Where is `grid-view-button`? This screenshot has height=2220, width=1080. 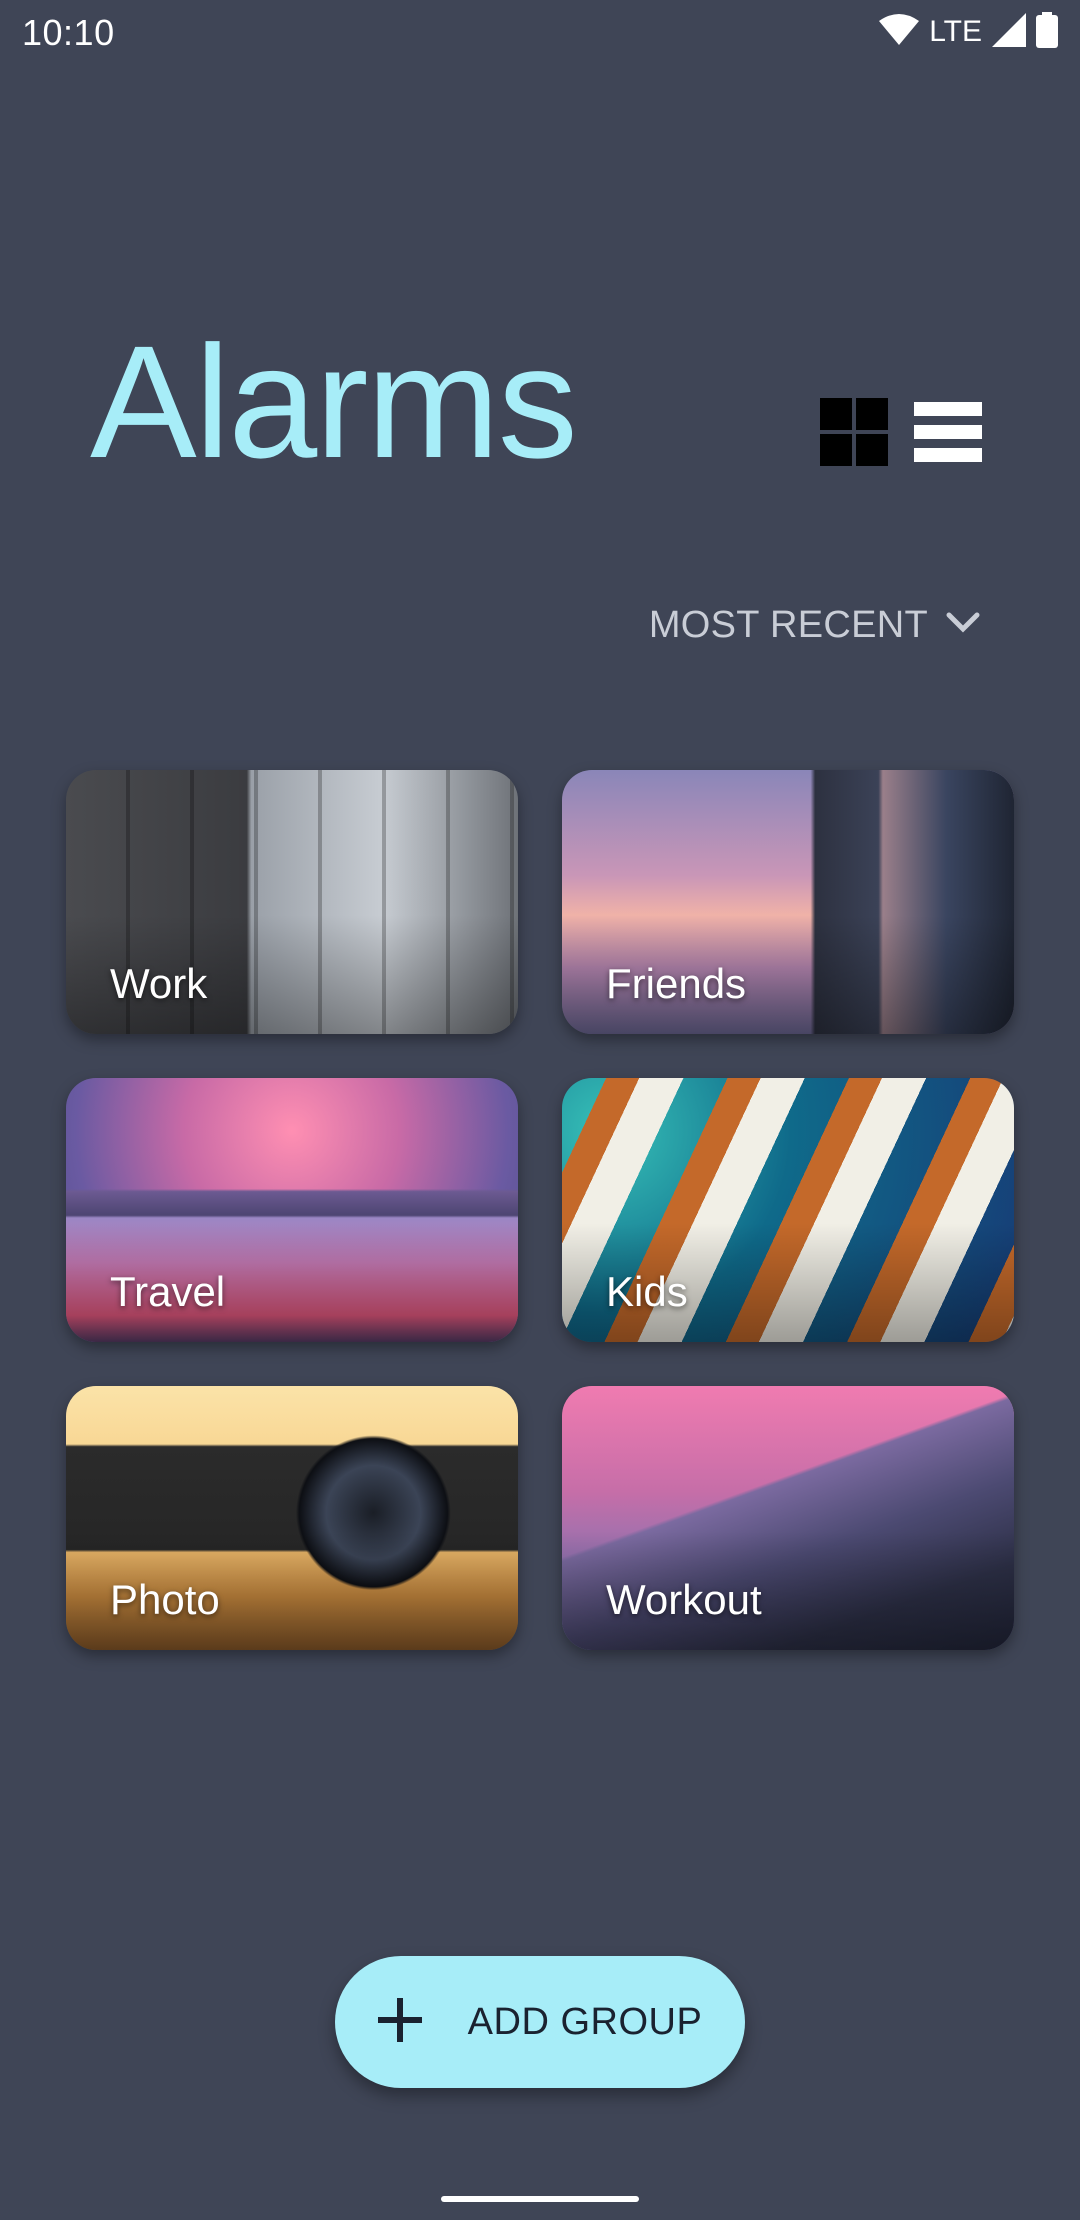
grid-view-button is located at coordinates (854, 434).